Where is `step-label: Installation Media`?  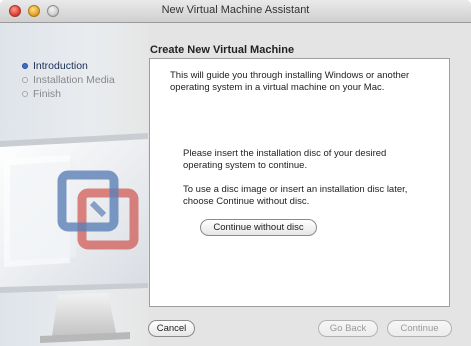 step-label: Installation Media is located at coordinates (74, 80).